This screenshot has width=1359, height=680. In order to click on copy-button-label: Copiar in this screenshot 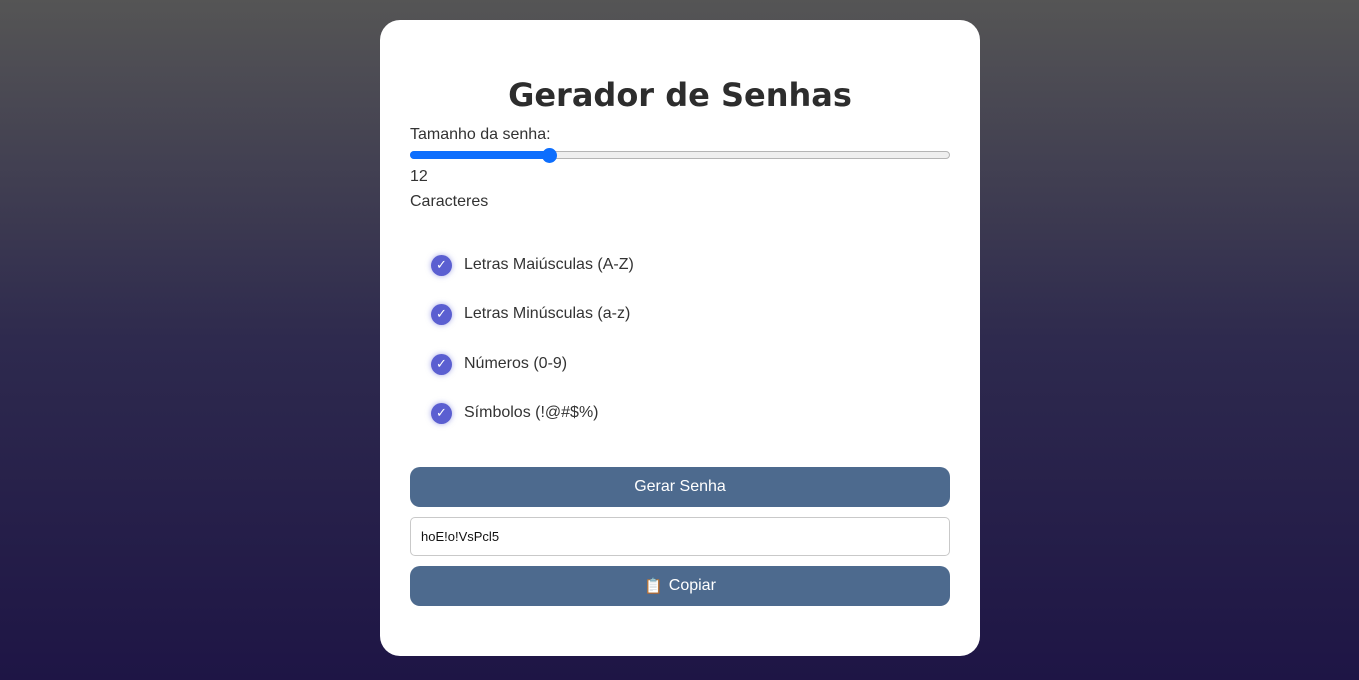, I will do `click(692, 585)`.